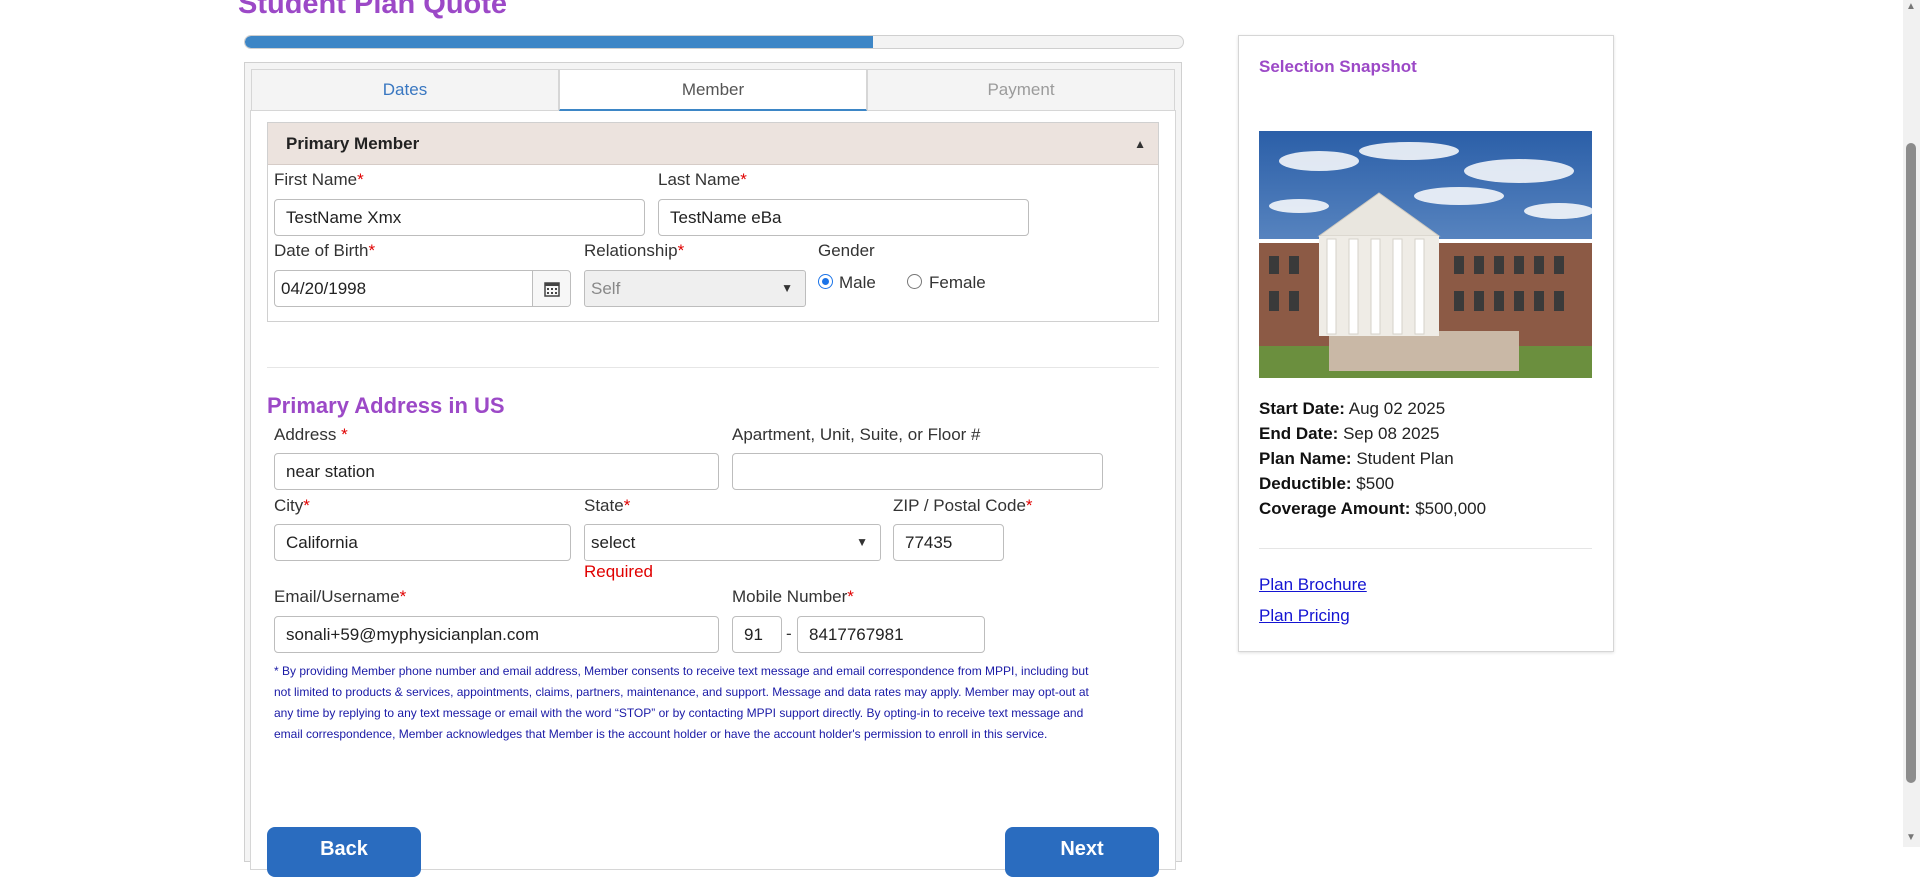  What do you see at coordinates (496, 471) in the screenshot?
I see `address-input: near station` at bounding box center [496, 471].